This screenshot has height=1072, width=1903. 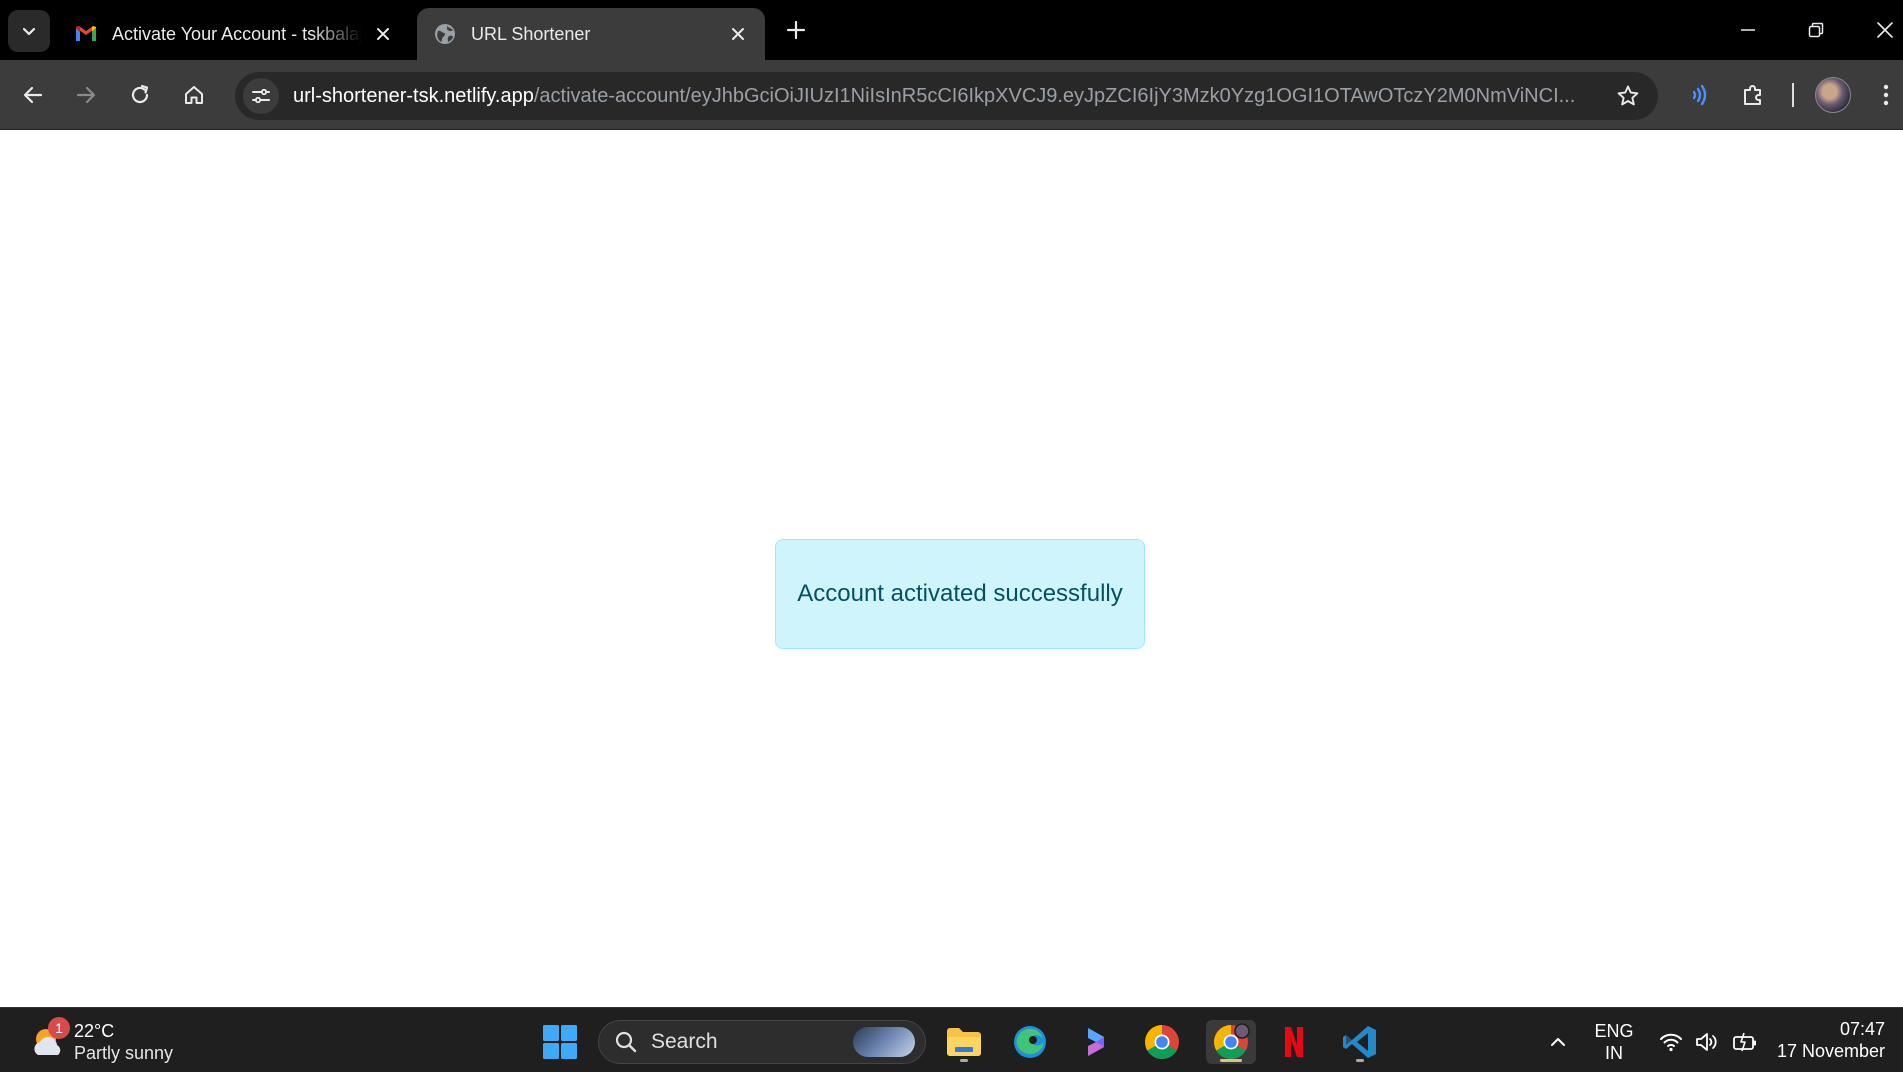 I want to click on language-indicator: ENG IN, so click(x=1614, y=1042).